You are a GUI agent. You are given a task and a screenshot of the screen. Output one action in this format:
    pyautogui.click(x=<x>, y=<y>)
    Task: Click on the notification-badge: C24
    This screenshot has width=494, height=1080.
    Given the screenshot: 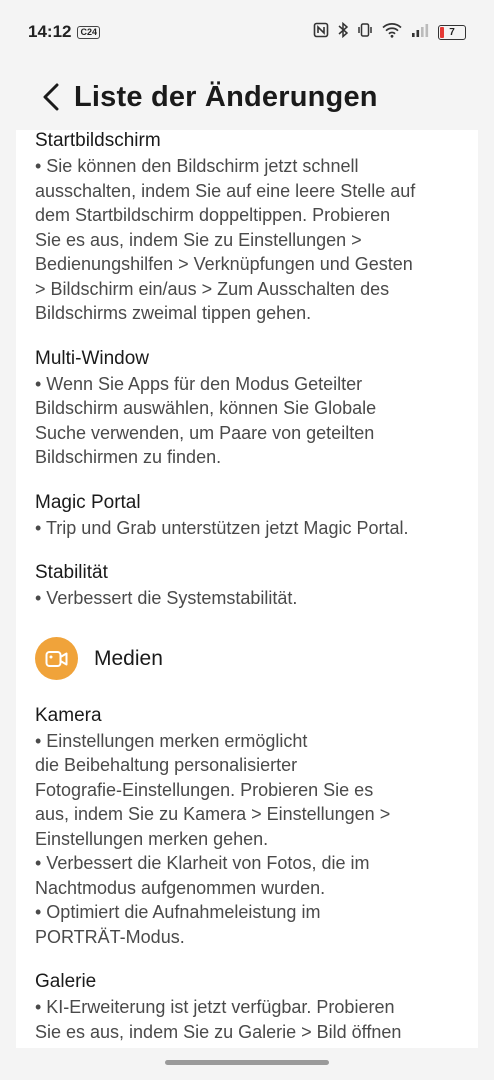 What is the action you would take?
    pyautogui.click(x=88, y=32)
    